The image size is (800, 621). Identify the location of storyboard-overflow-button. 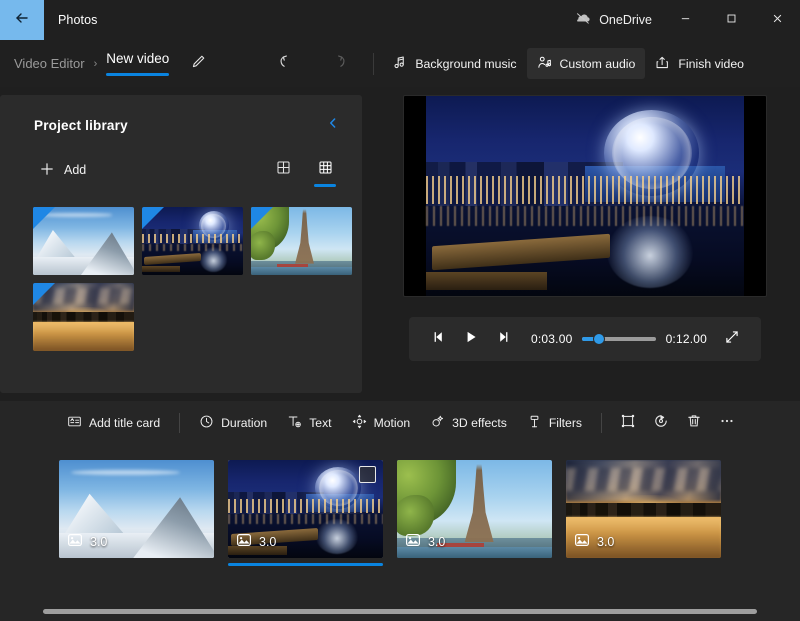
(726, 423).